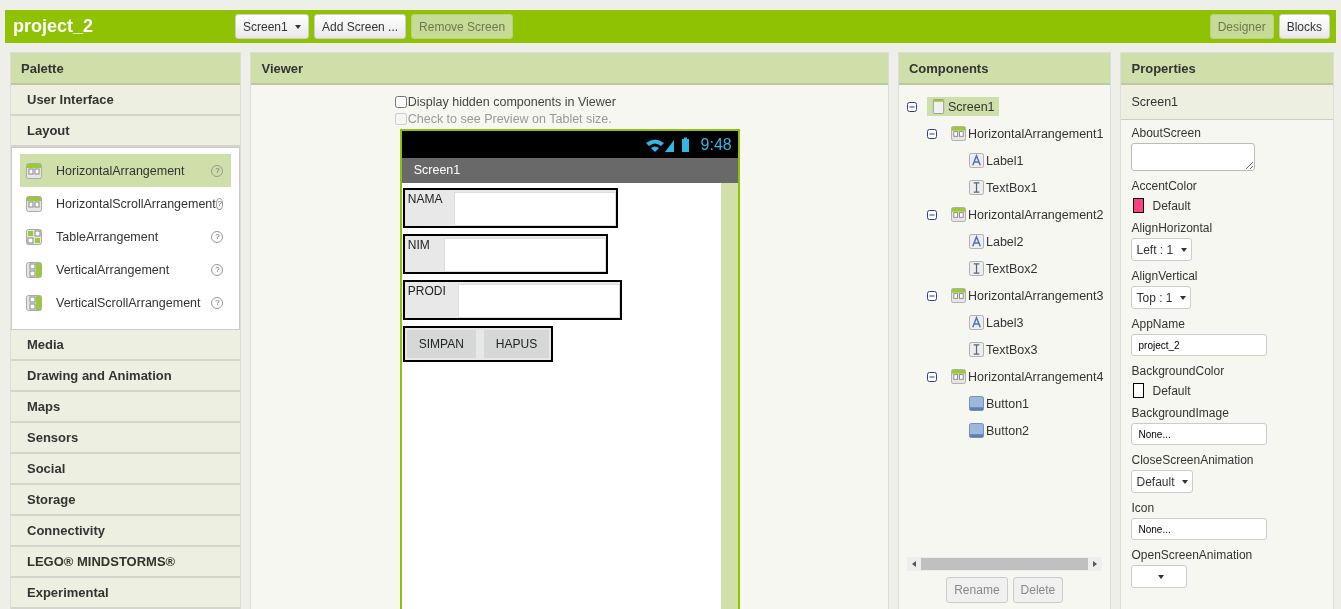 This screenshot has width=1341, height=609. What do you see at coordinates (1166, 133) in the screenshot?
I see `property-label: AboutScreen` at bounding box center [1166, 133].